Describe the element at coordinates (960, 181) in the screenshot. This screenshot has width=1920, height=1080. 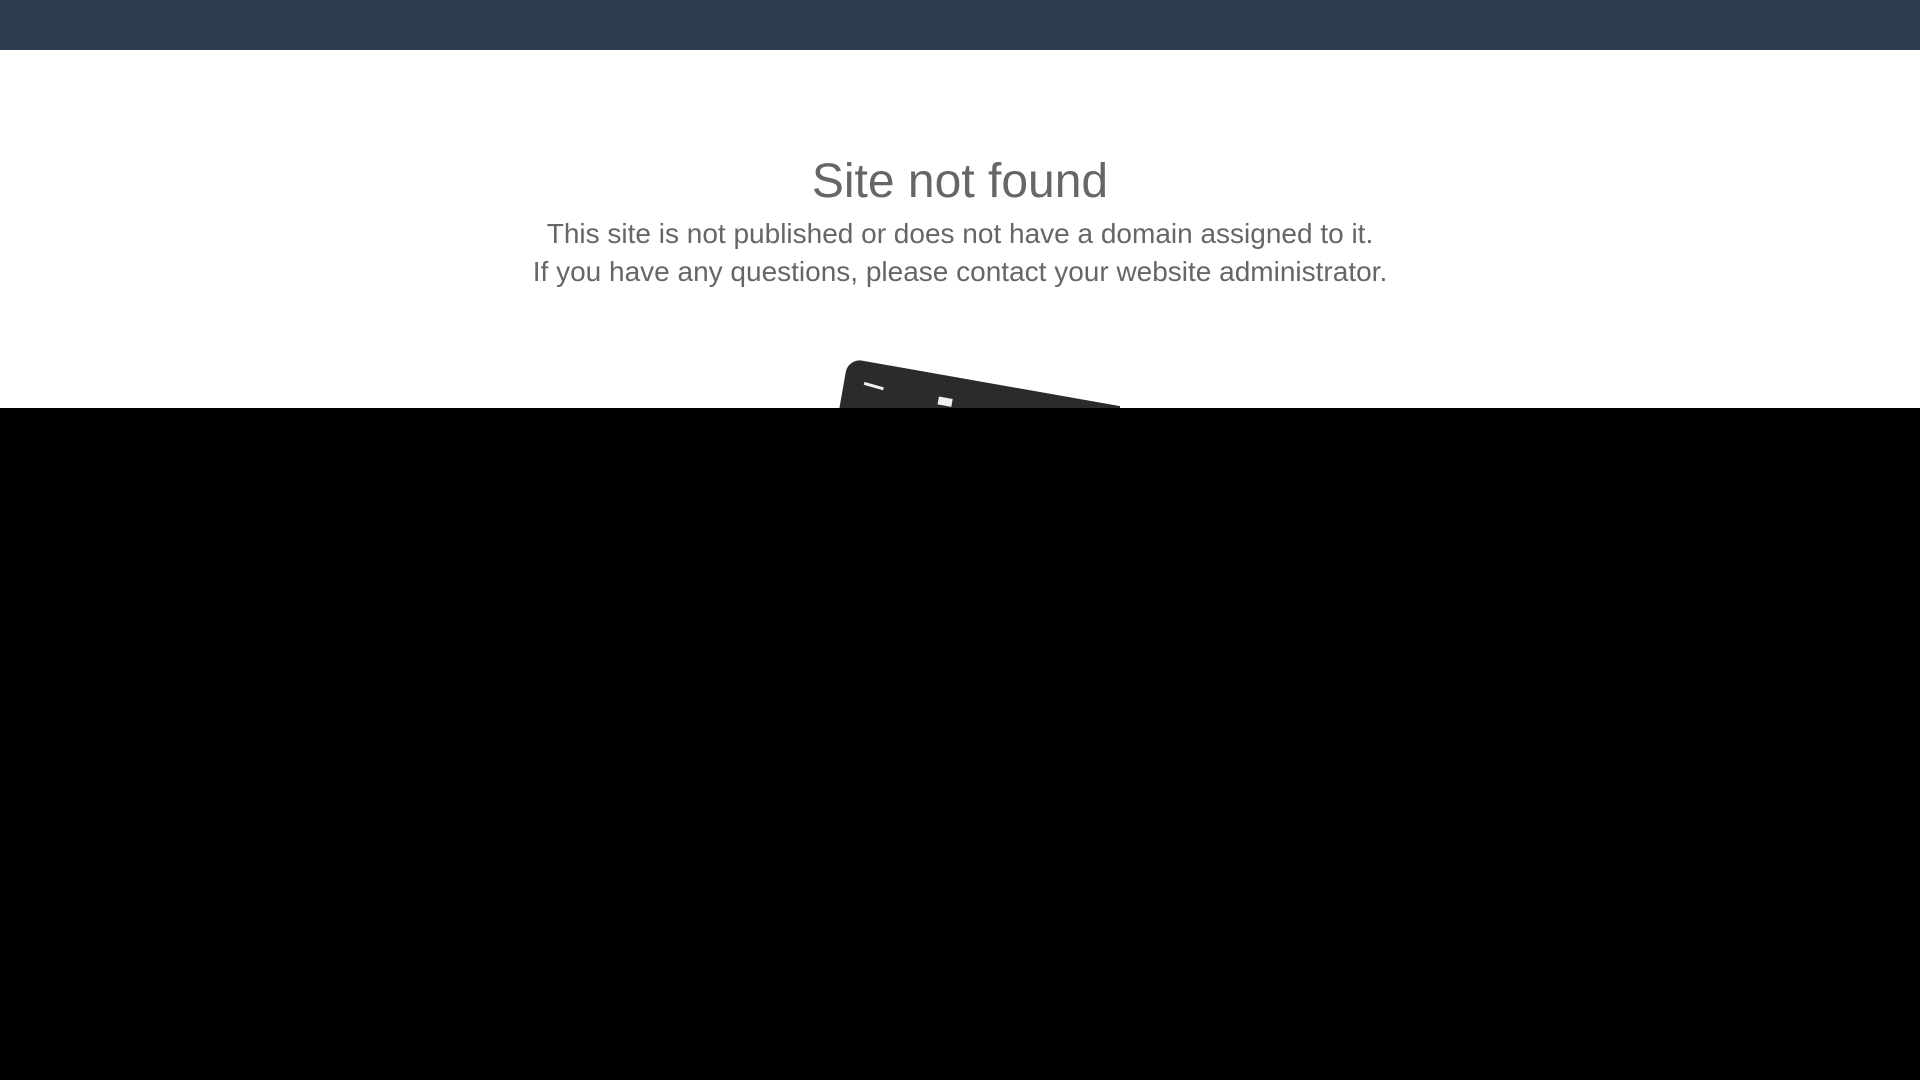
I see `page-title: Site not found` at that location.